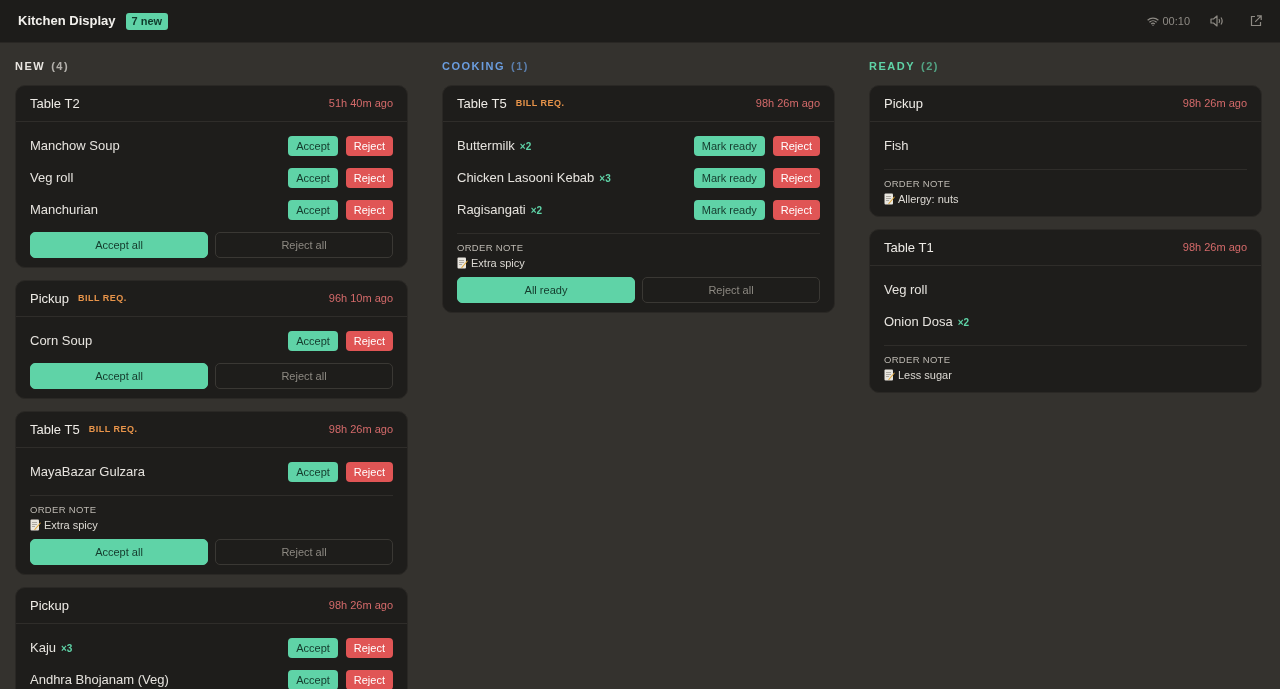 This screenshot has height=689, width=1280. Describe the element at coordinates (87, 472) in the screenshot. I see `item-name: MayaBazar Gulzara` at that location.